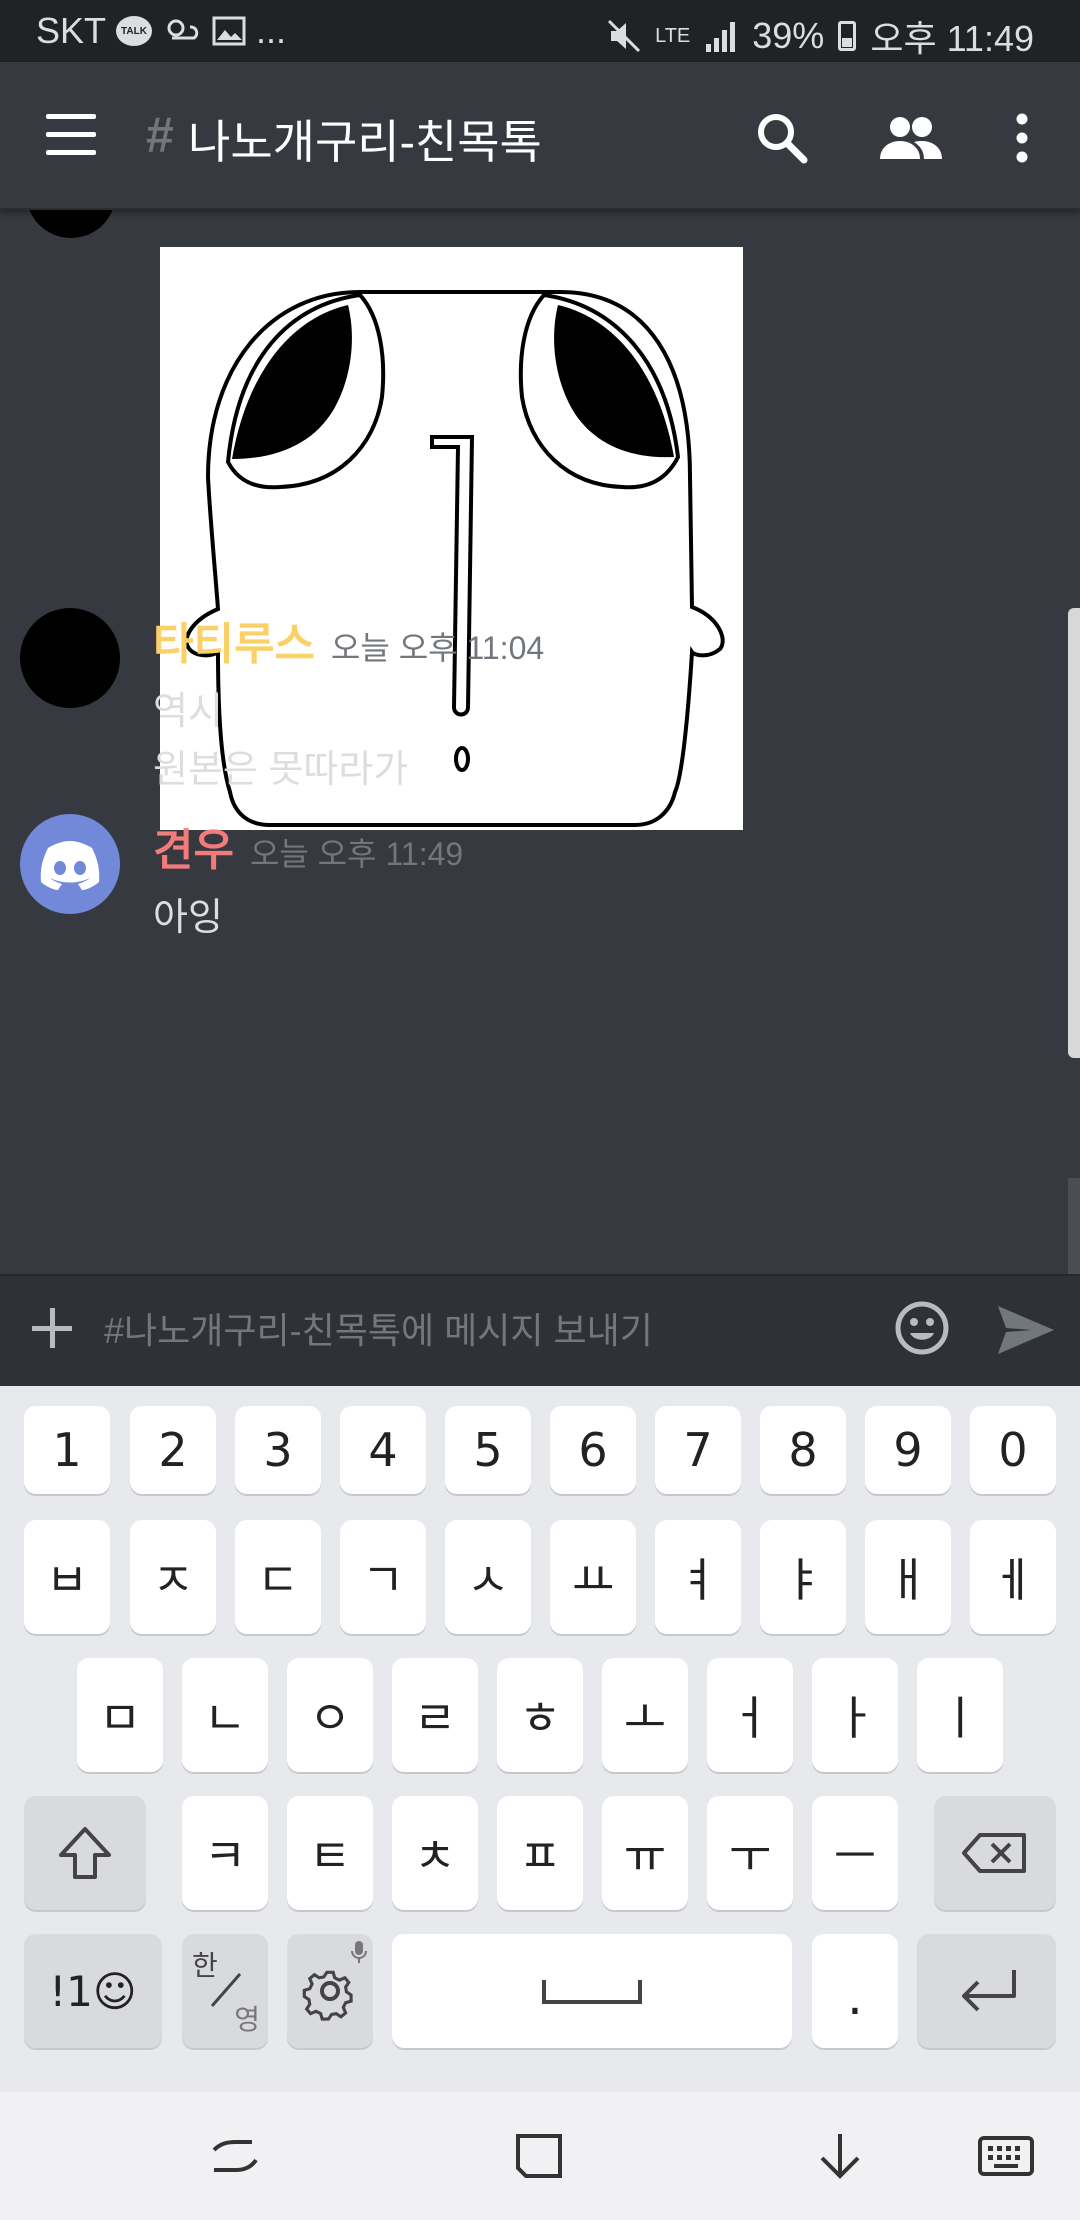 The width and height of the screenshot is (1080, 2220). Describe the element at coordinates (855, 1853) in the screenshot. I see `key-jamo: ㅡ` at that location.